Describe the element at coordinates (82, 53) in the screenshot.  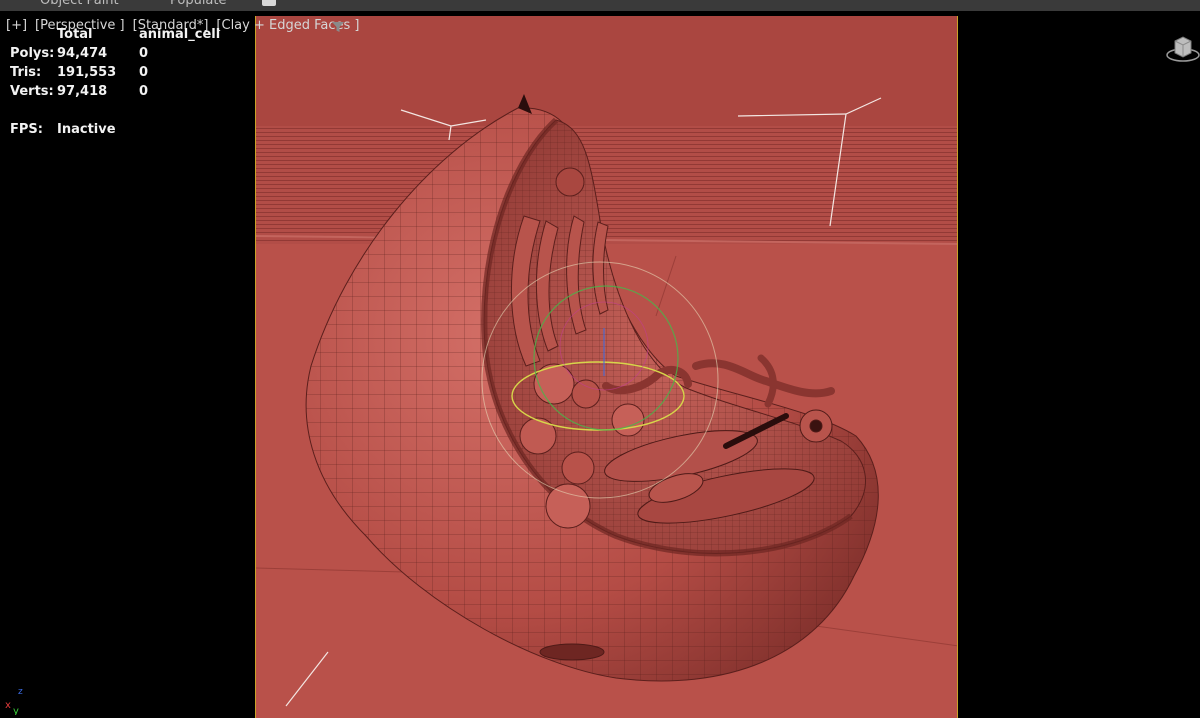
I see `stats-total: 94,474` at that location.